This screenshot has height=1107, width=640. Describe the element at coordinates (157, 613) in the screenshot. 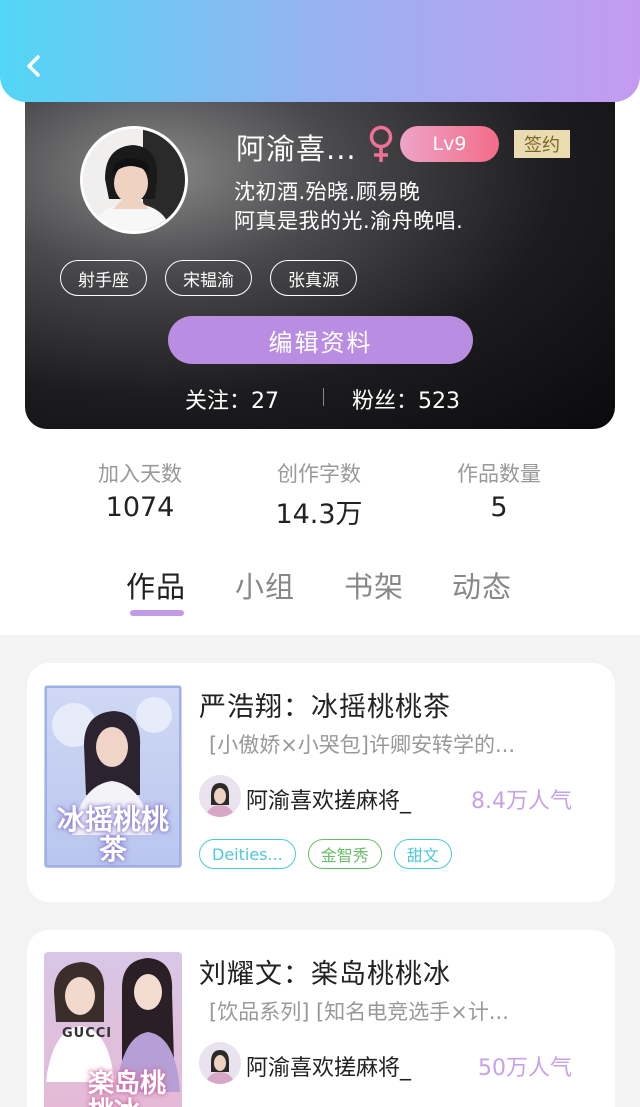

I see `tab-active-indicator` at that location.